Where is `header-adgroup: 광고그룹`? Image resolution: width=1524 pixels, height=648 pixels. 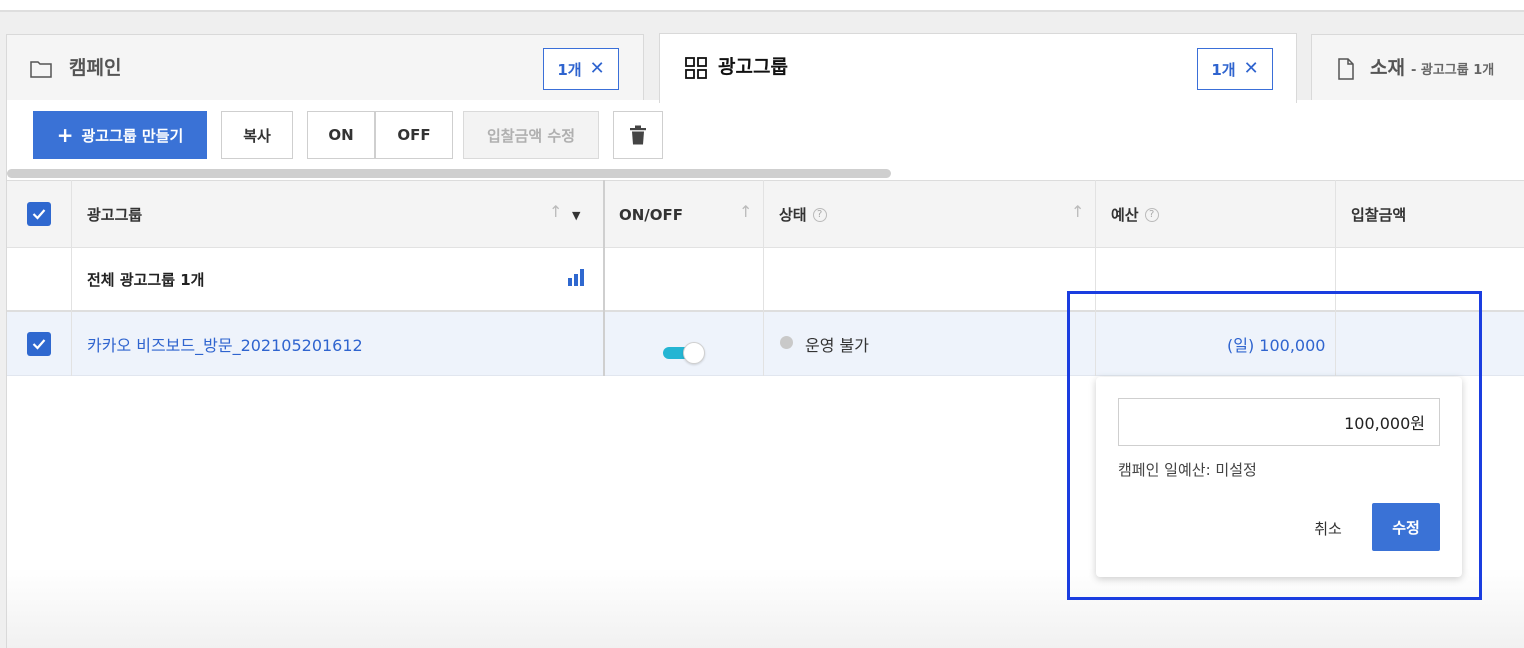 header-adgroup: 광고그룹 is located at coordinates (114, 214).